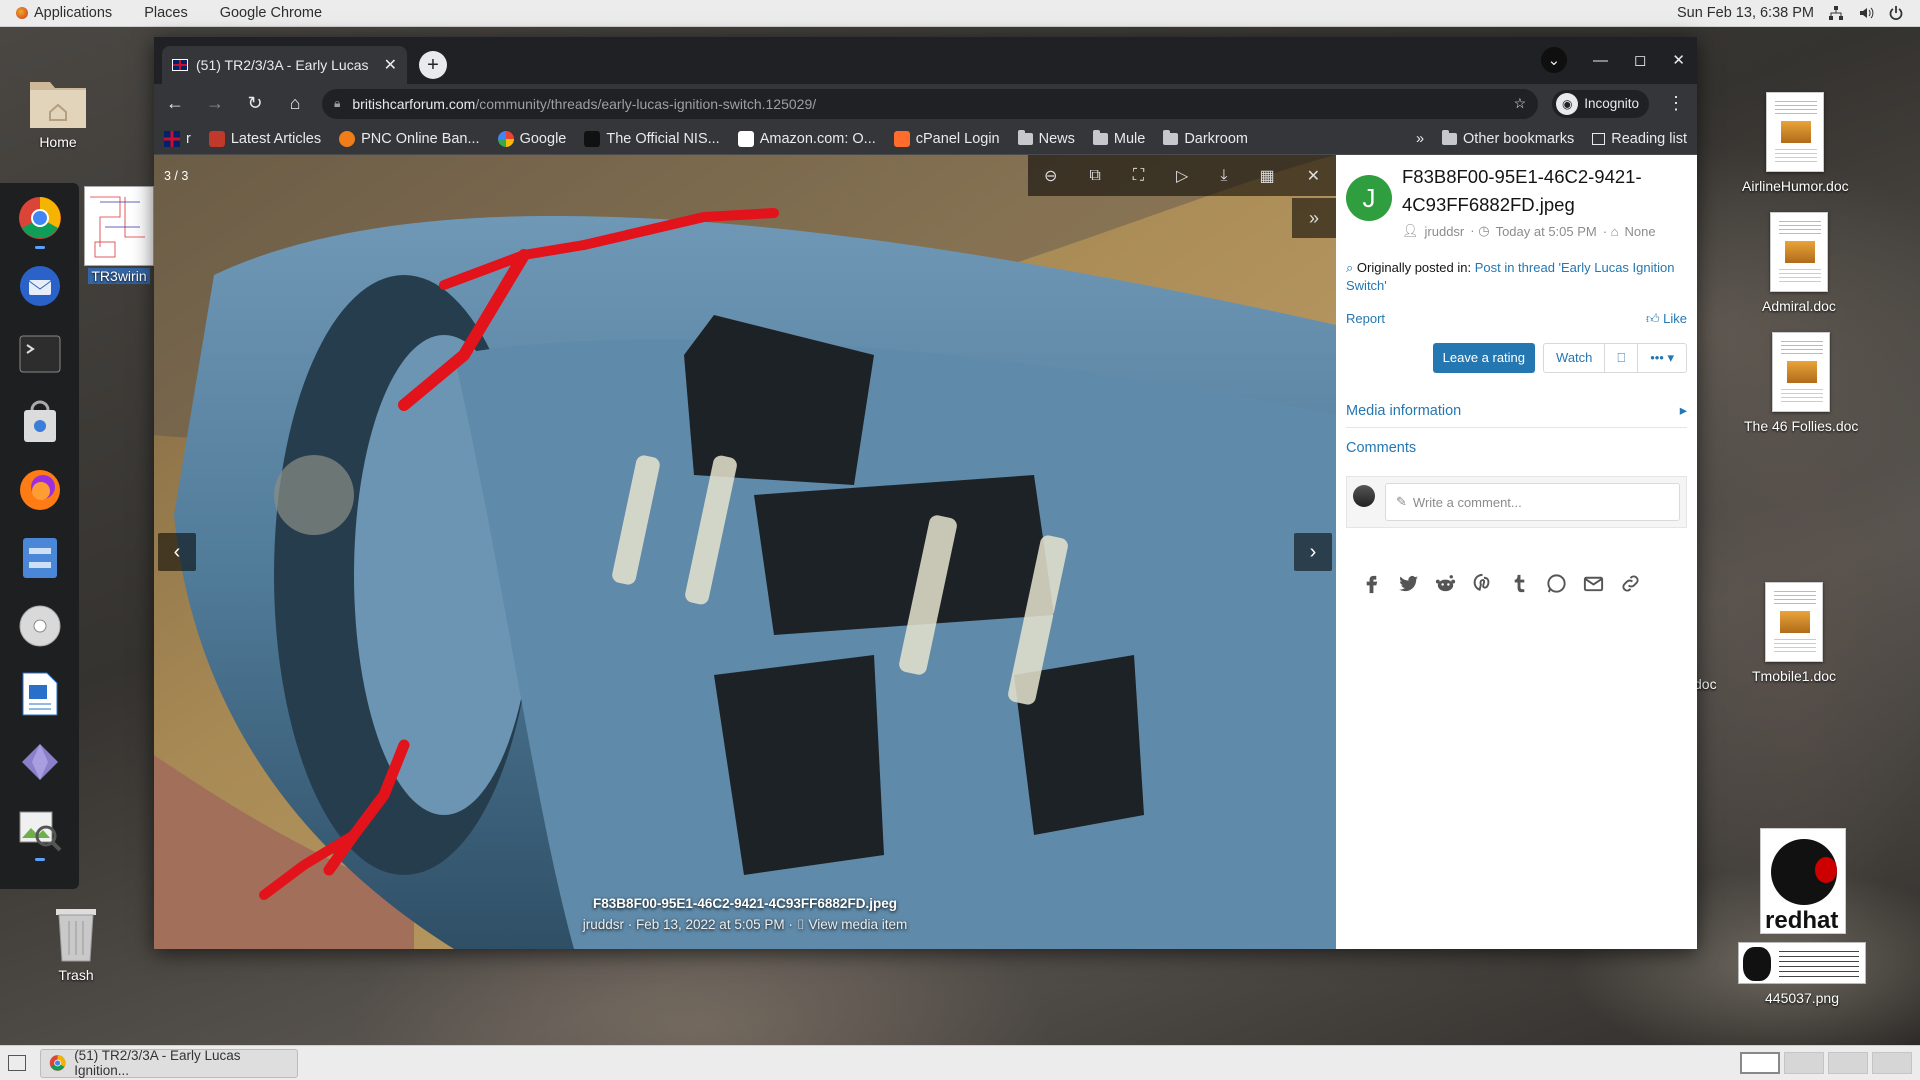  Describe the element at coordinates (1866, 13) in the screenshot. I see `volume-icon` at that location.